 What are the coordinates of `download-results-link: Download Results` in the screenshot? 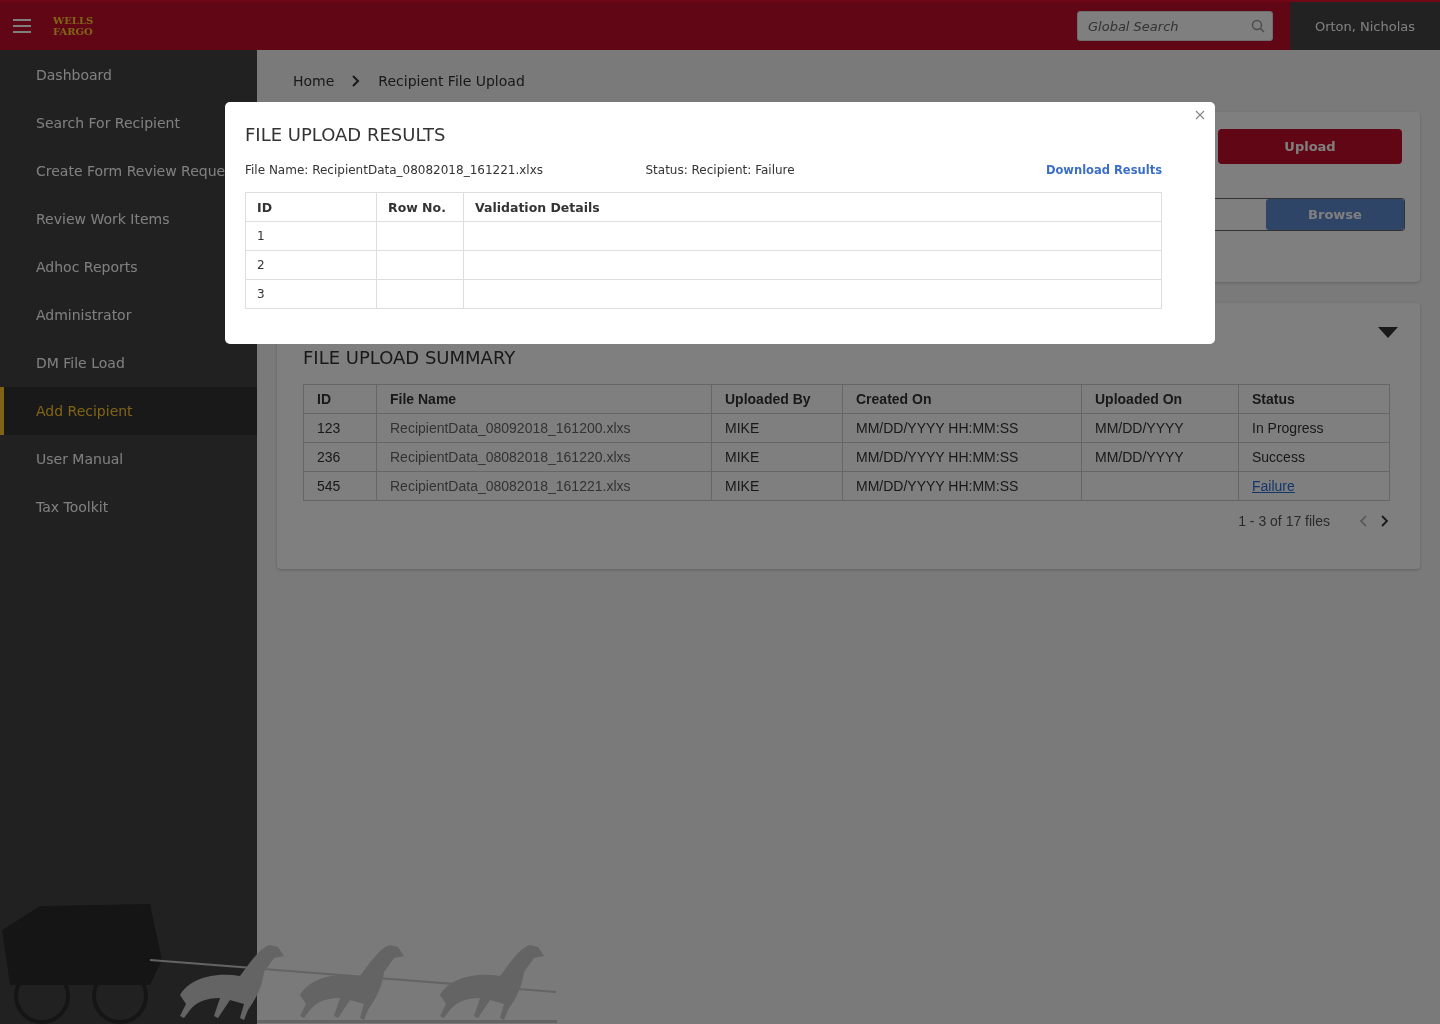 It's located at (1103, 170).